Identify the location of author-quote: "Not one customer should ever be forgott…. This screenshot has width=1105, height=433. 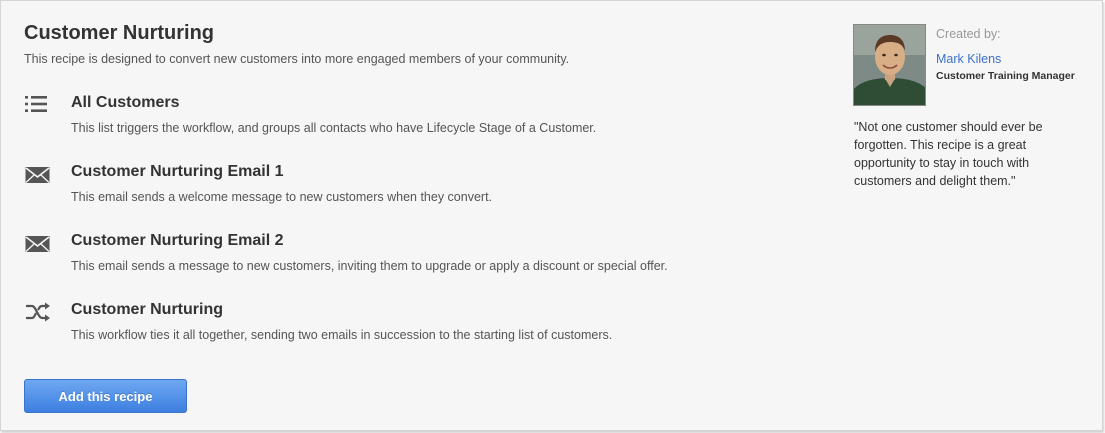
(948, 154).